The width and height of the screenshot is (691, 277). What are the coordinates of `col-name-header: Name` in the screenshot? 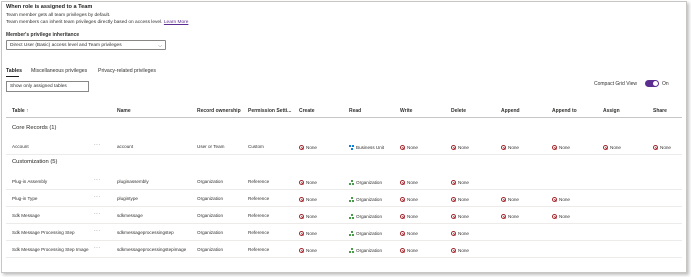 It's located at (124, 111).